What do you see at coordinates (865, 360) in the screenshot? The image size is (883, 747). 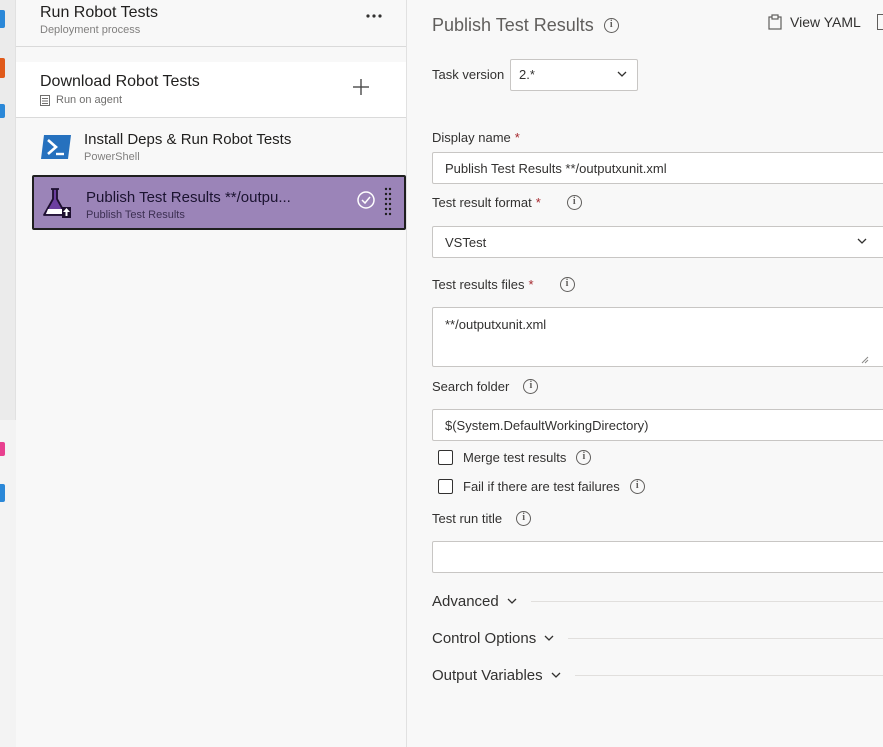 I see `resize-handle-icon` at bounding box center [865, 360].